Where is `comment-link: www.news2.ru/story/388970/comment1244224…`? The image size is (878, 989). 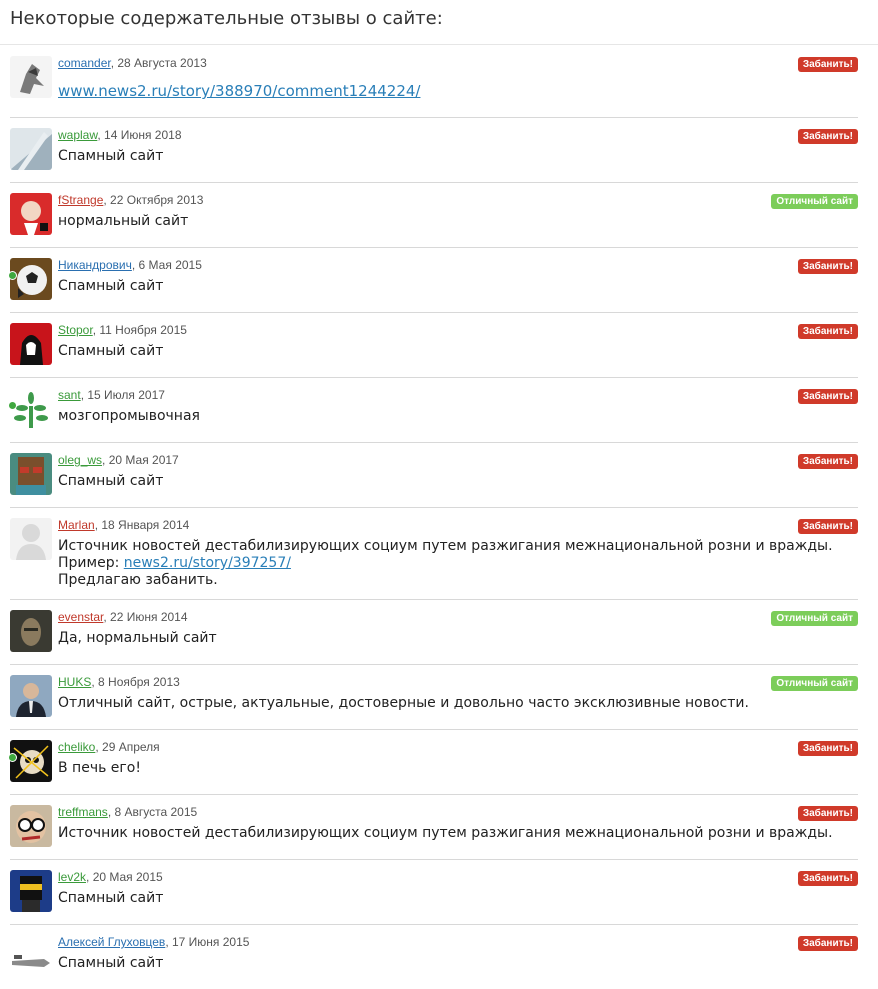 comment-link: www.news2.ru/story/388970/comment1244224… is located at coordinates (239, 91).